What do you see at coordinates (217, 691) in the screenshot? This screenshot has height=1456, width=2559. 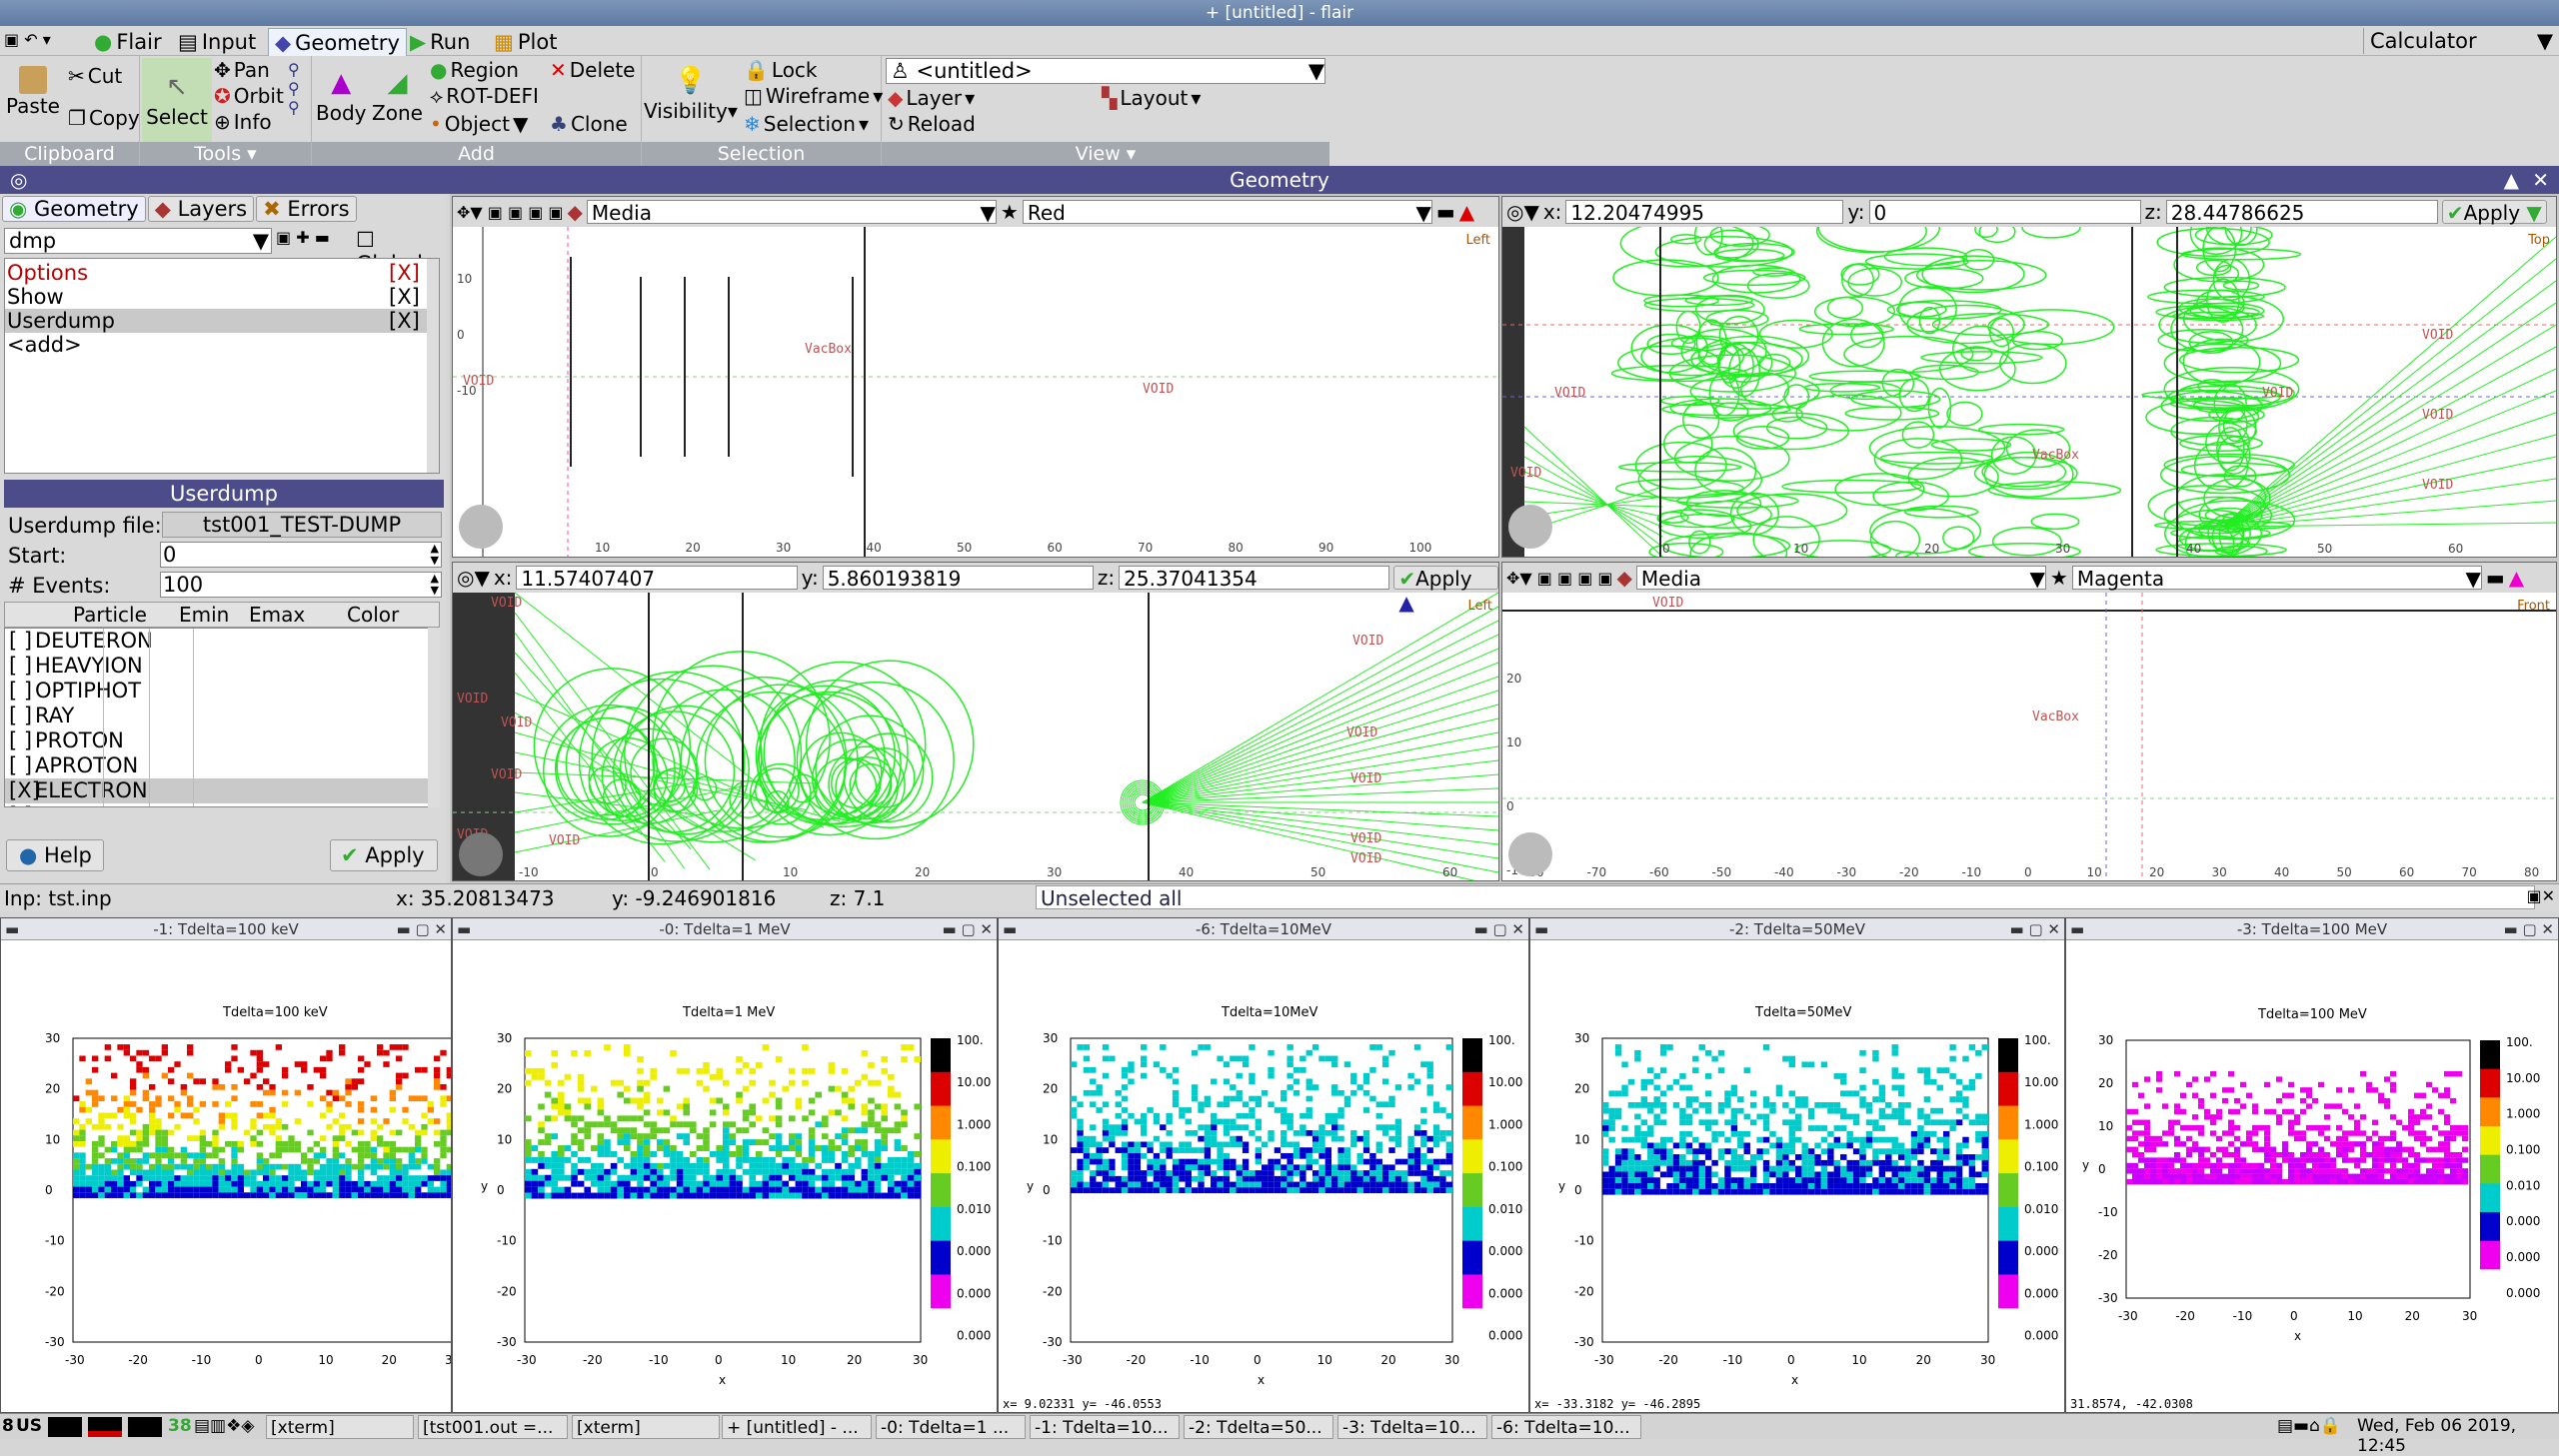 I see `particle-row: [ ] OPTIPHOT` at bounding box center [217, 691].